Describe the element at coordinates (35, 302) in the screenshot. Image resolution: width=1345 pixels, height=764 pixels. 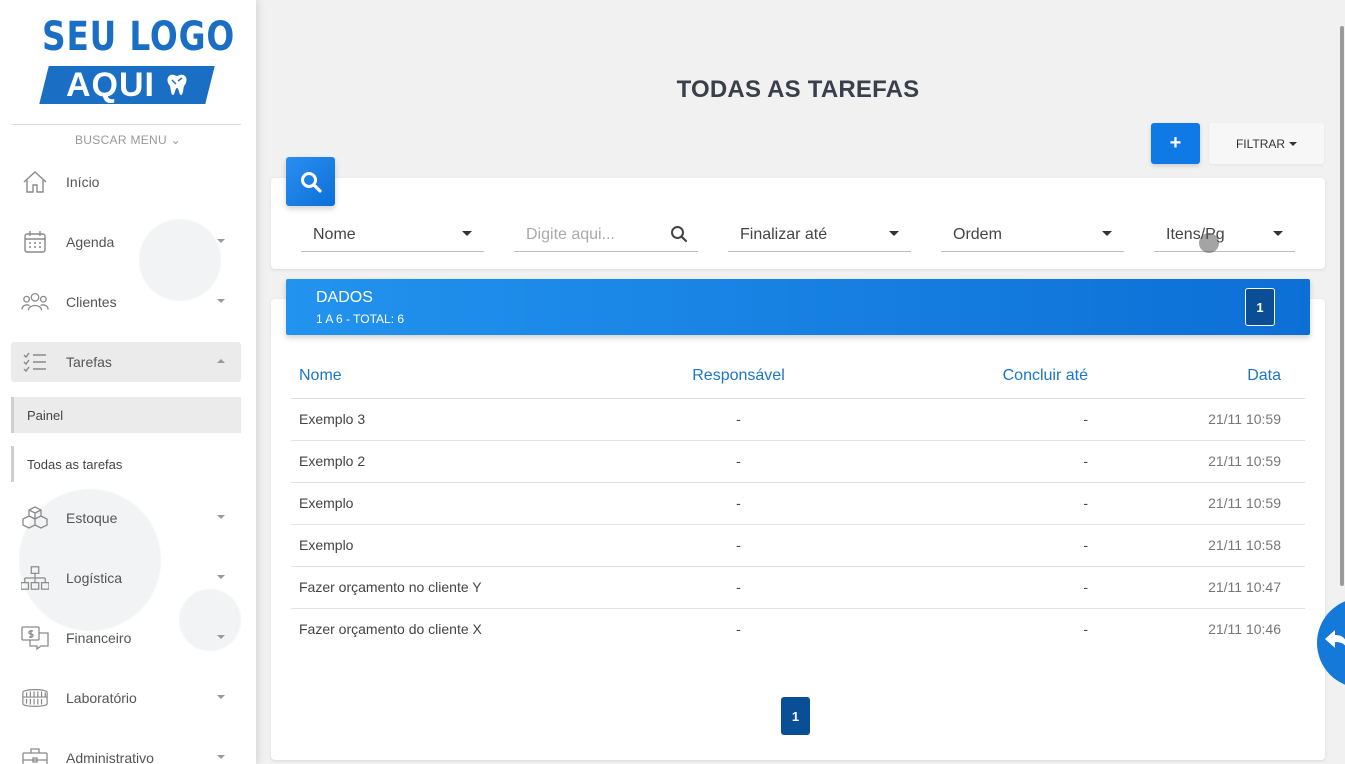
I see `users-icon` at that location.